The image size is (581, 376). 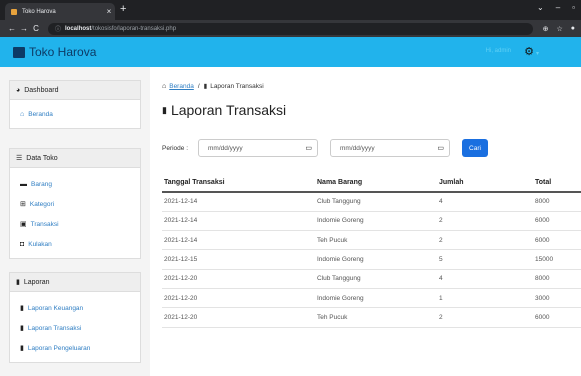 I want to click on brand: Toko Harova, so click(x=54, y=52).